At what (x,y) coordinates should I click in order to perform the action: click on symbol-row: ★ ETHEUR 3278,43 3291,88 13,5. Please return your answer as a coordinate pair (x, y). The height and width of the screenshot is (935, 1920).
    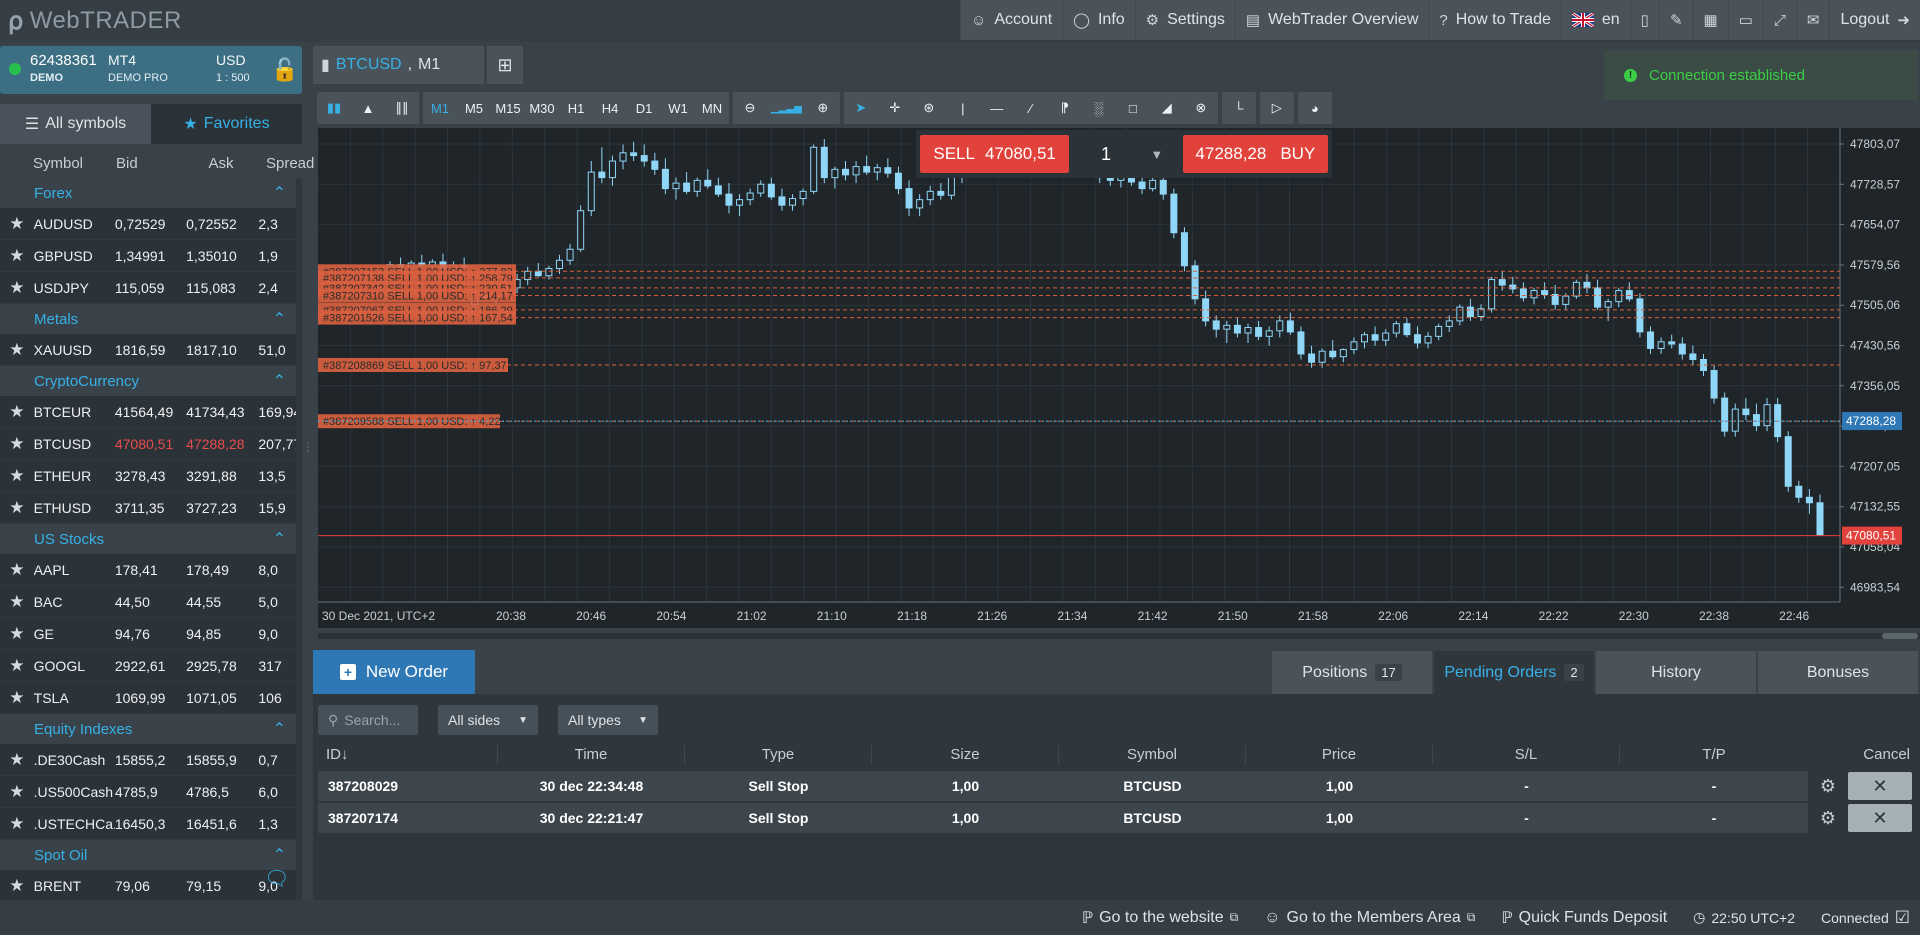
    Looking at the image, I should click on (149, 476).